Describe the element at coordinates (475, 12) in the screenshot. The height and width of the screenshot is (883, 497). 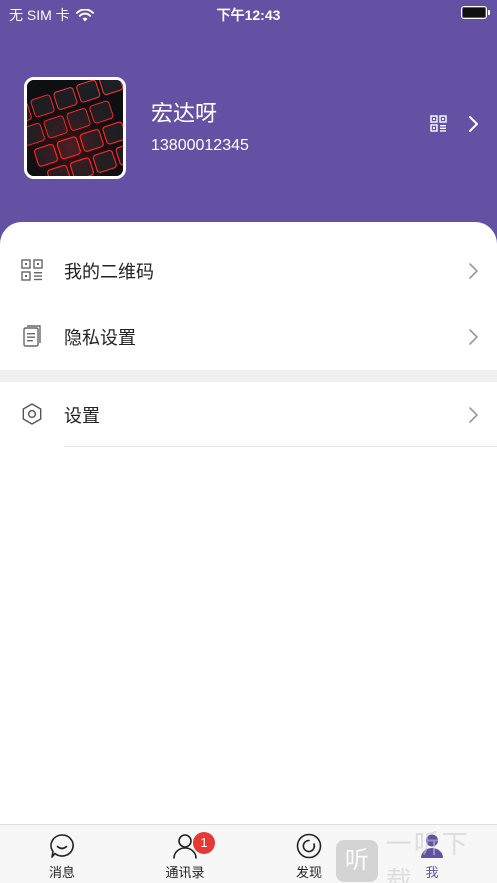
I see `battery-icon` at that location.